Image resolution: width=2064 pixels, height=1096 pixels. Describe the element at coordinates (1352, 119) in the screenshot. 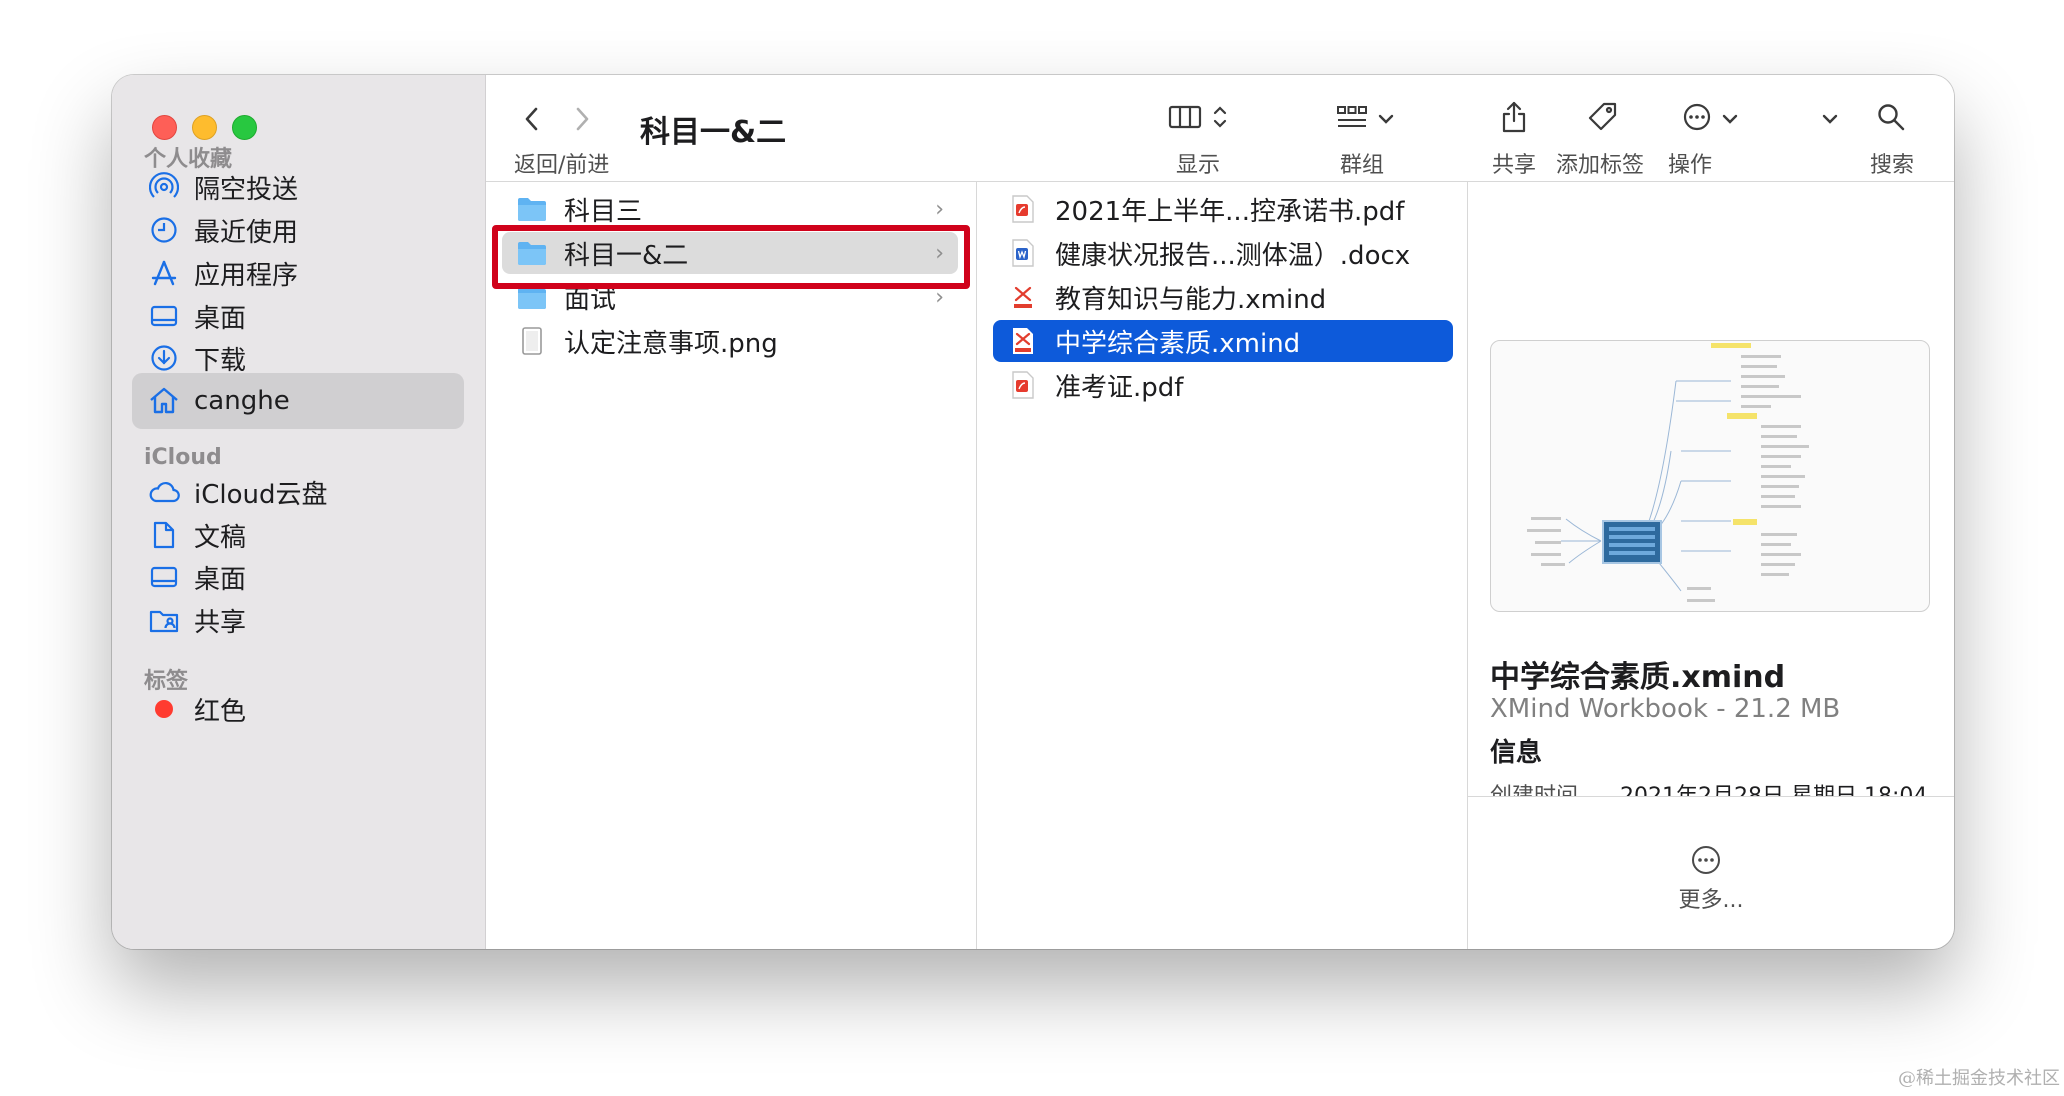

I see `grid-group-icon` at that location.